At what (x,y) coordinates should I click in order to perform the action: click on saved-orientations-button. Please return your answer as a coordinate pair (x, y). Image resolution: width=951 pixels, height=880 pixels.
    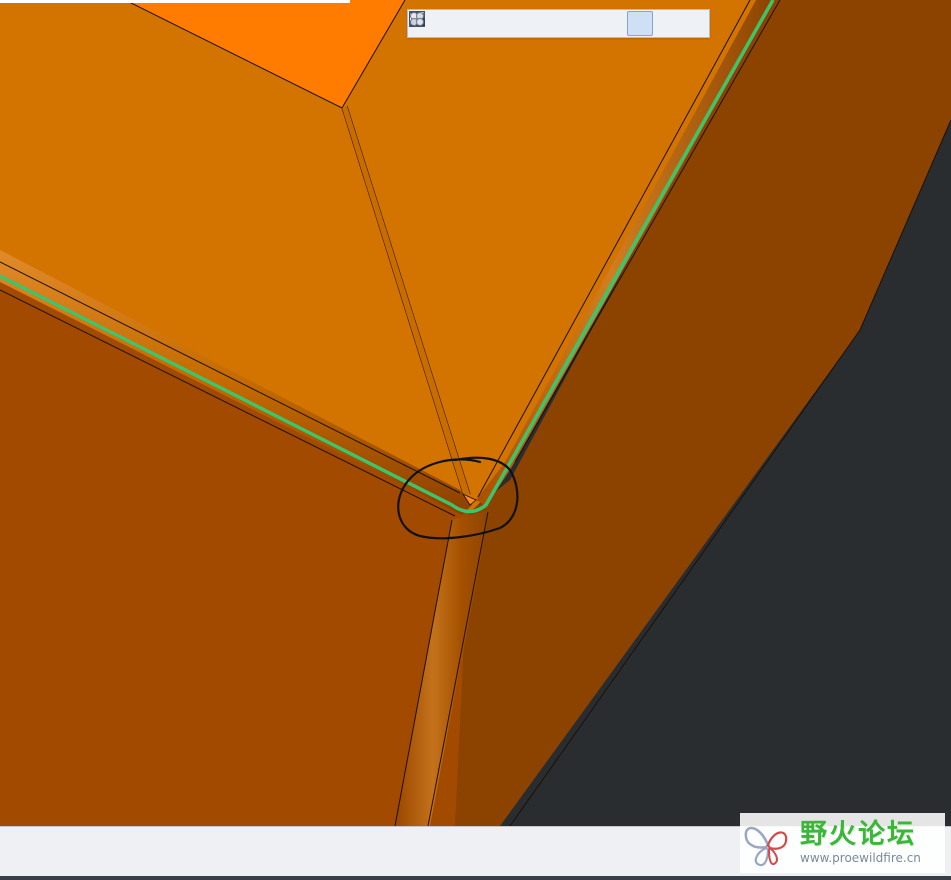
    Looking at the image, I should click on (490, 23).